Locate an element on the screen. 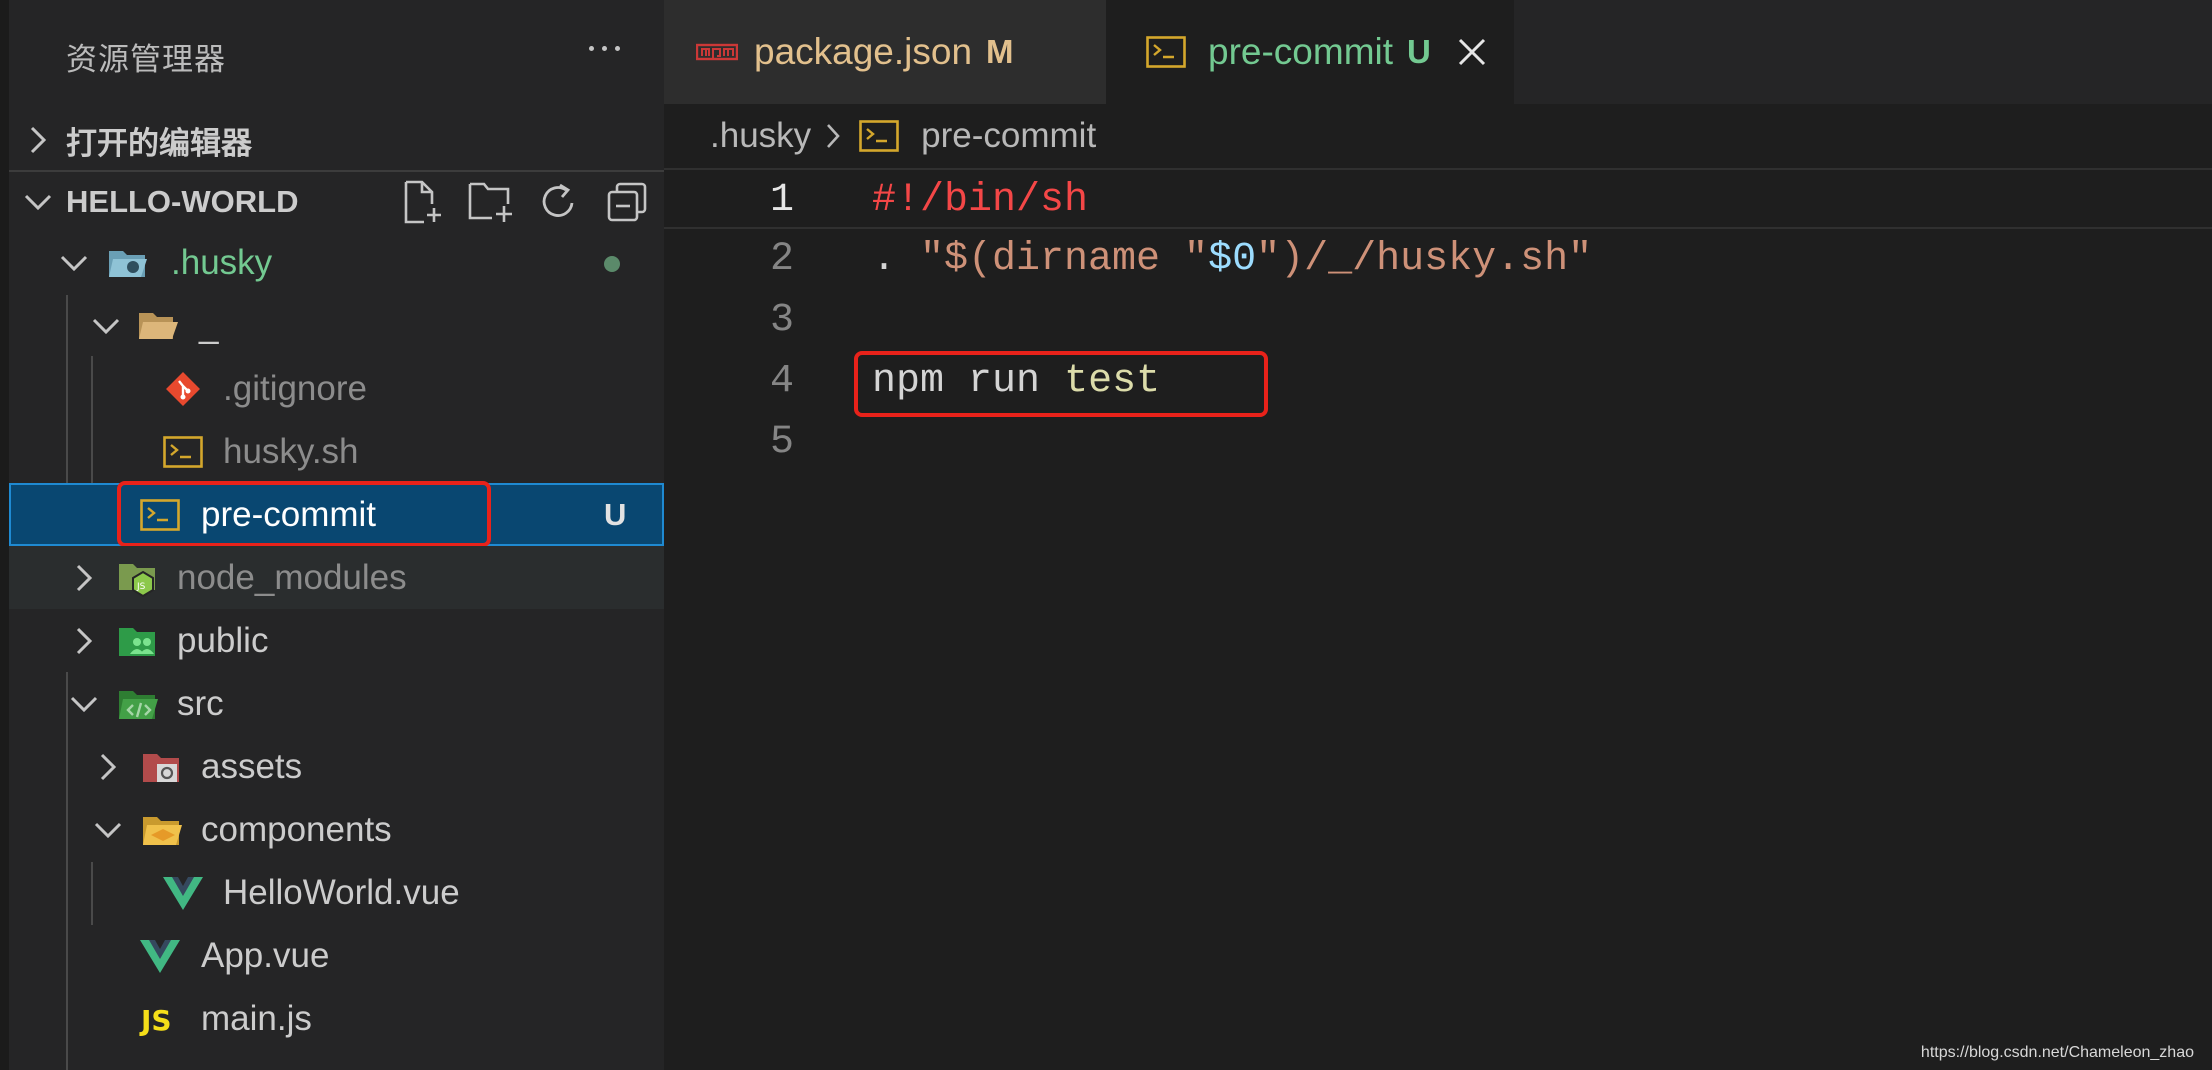 The width and height of the screenshot is (2212, 1070). line-number: 2 is located at coordinates (781, 259).